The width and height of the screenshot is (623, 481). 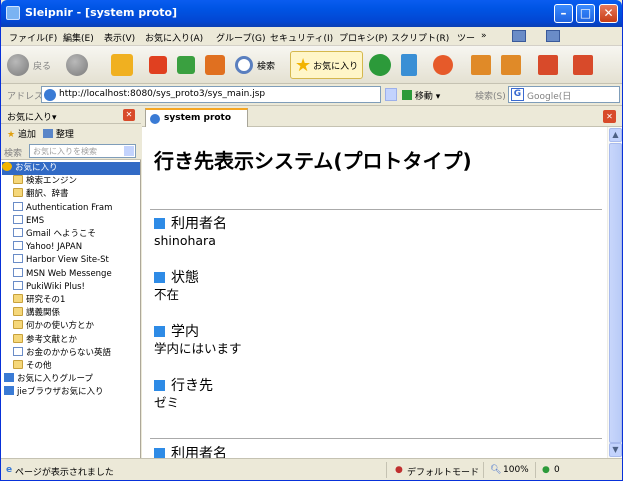 What do you see at coordinates (80, 300) in the screenshot?
I see `tree-item-folder: 研究その1` at bounding box center [80, 300].